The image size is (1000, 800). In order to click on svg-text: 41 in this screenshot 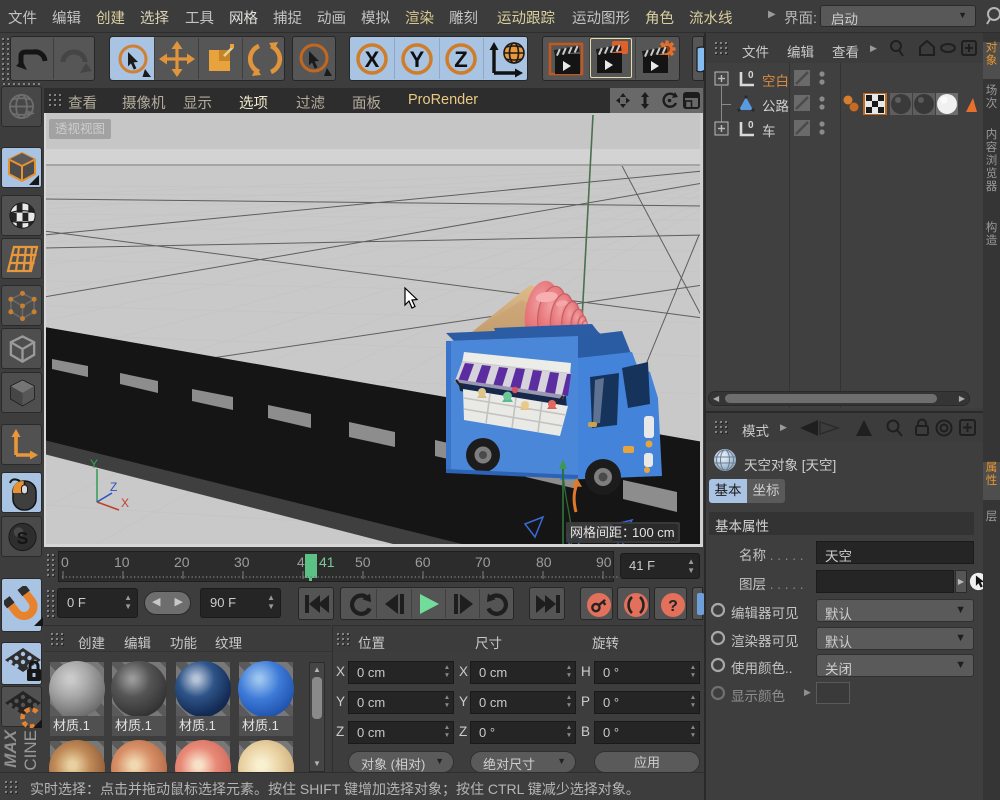, I will do `click(327, 562)`.